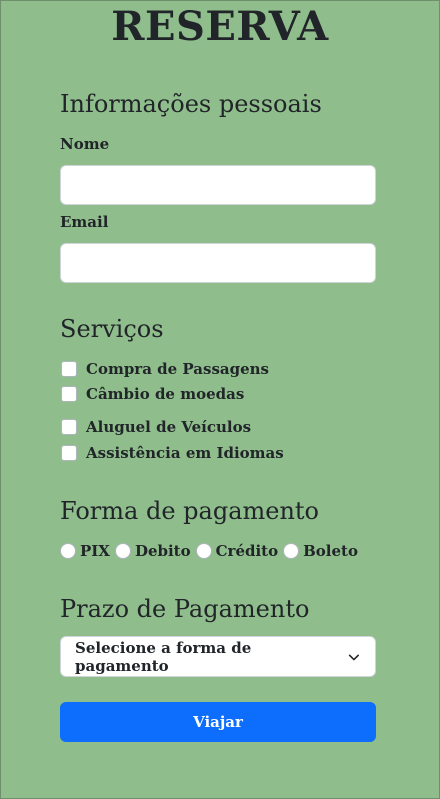 The width and height of the screenshot is (440, 799). Describe the element at coordinates (218, 185) in the screenshot. I see `name-input` at that location.